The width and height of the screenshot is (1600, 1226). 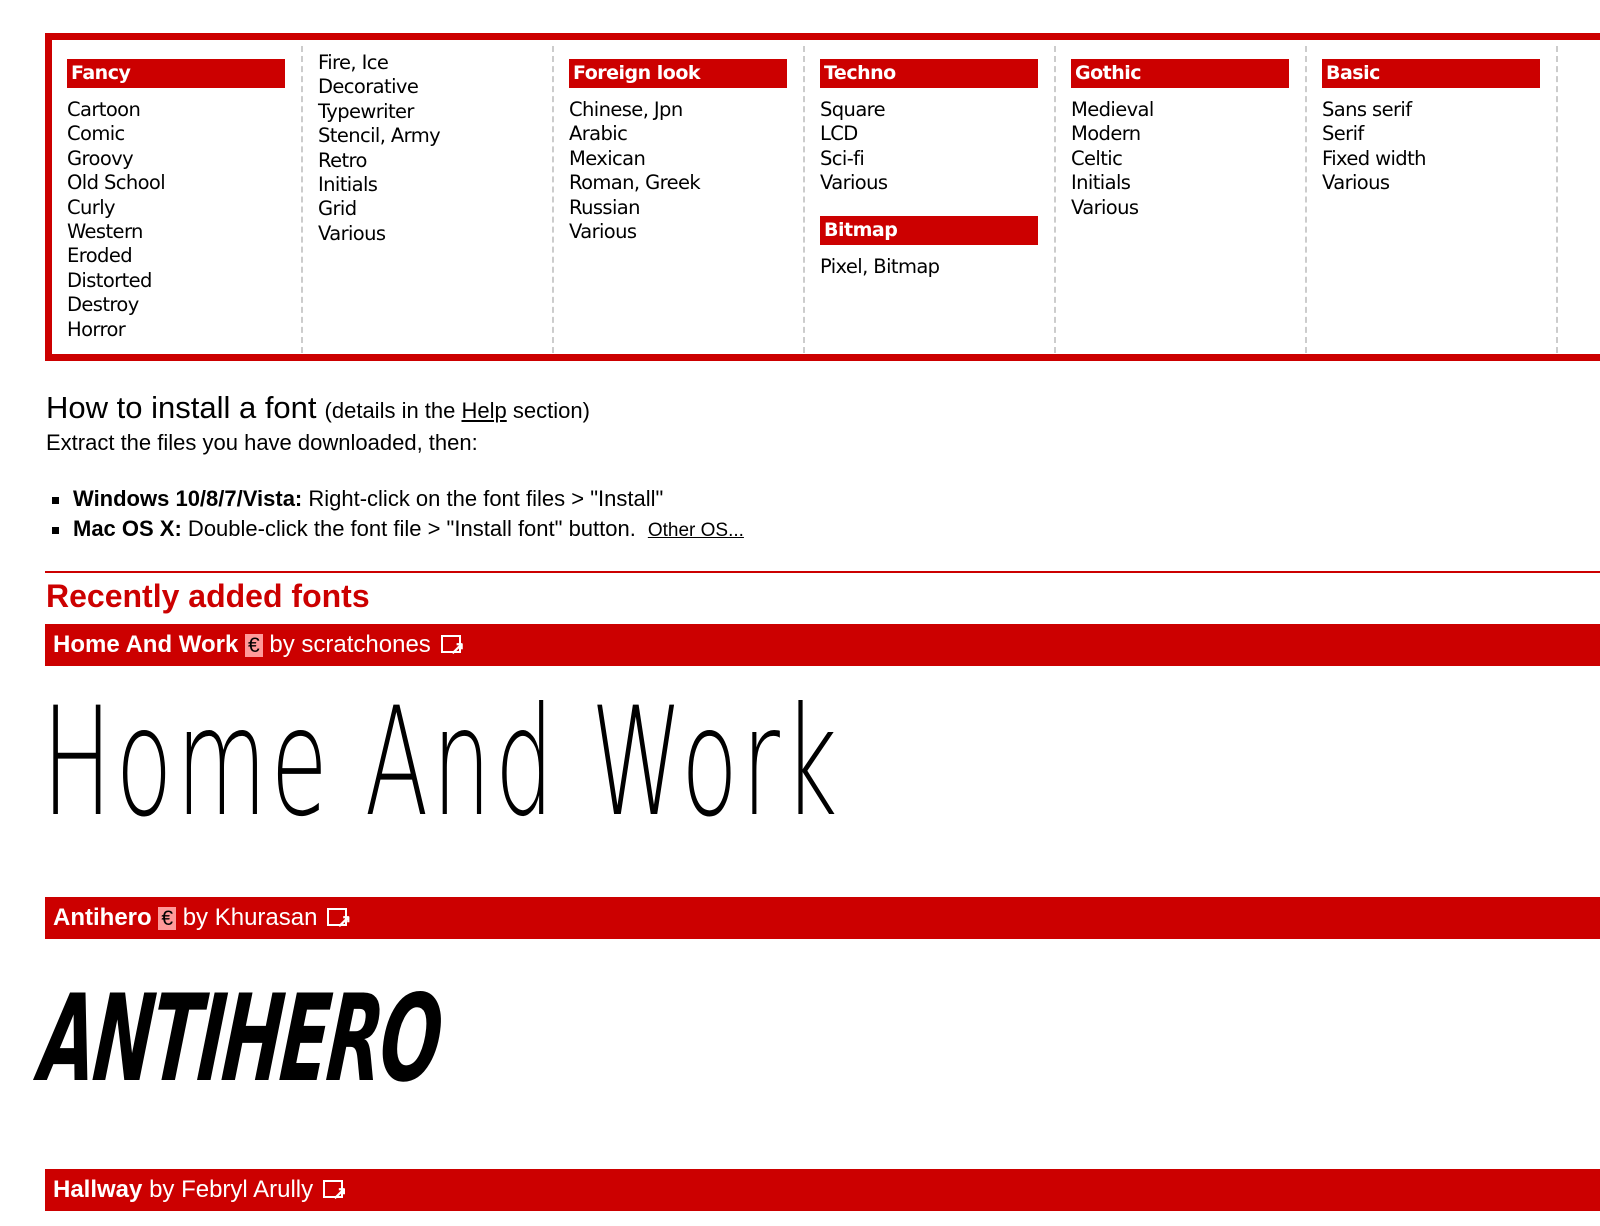 I want to click on category-link: Modern, so click(x=1180, y=134).